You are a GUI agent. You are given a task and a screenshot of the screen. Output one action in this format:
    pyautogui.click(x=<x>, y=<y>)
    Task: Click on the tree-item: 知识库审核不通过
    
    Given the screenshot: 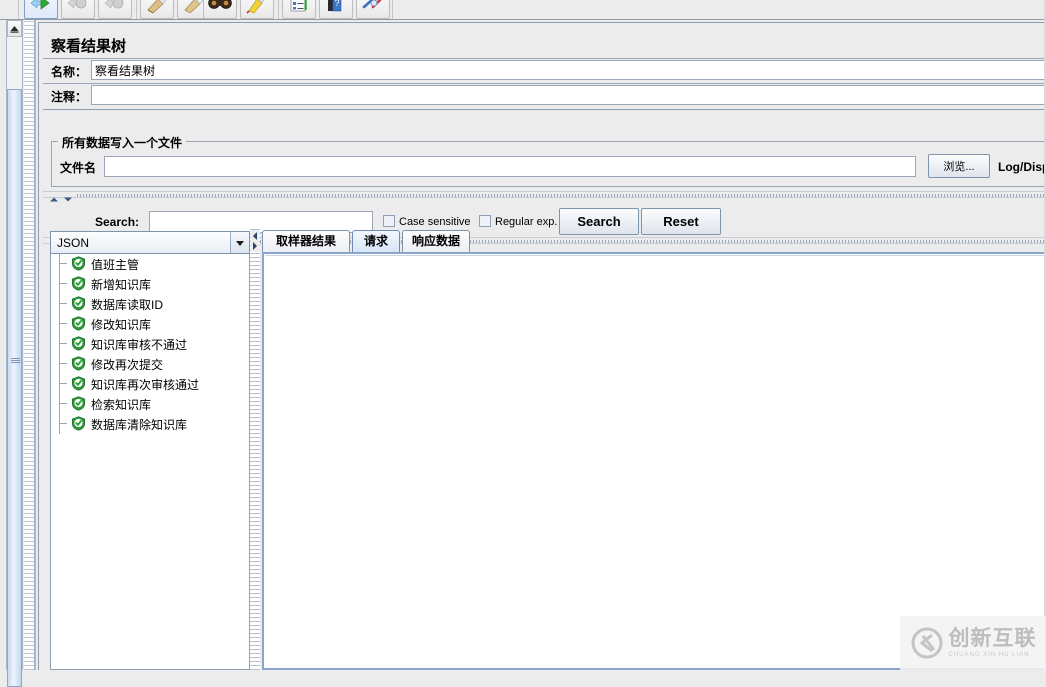 What is the action you would take?
    pyautogui.click(x=150, y=344)
    